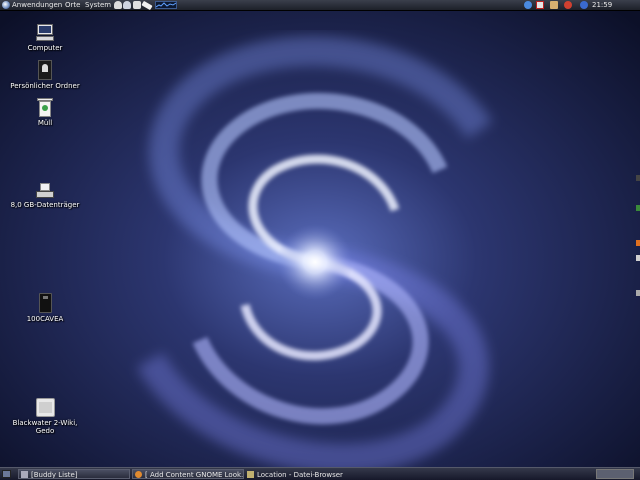 The image size is (640, 480). What do you see at coordinates (98, 5) in the screenshot?
I see `menu-system: System` at bounding box center [98, 5].